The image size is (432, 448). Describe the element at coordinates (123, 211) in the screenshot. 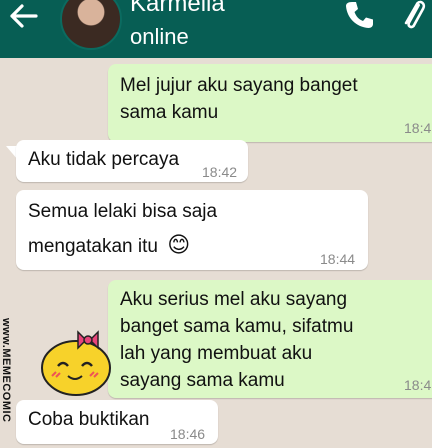

I see `message-line: Semua lelaki bisa saja` at that location.